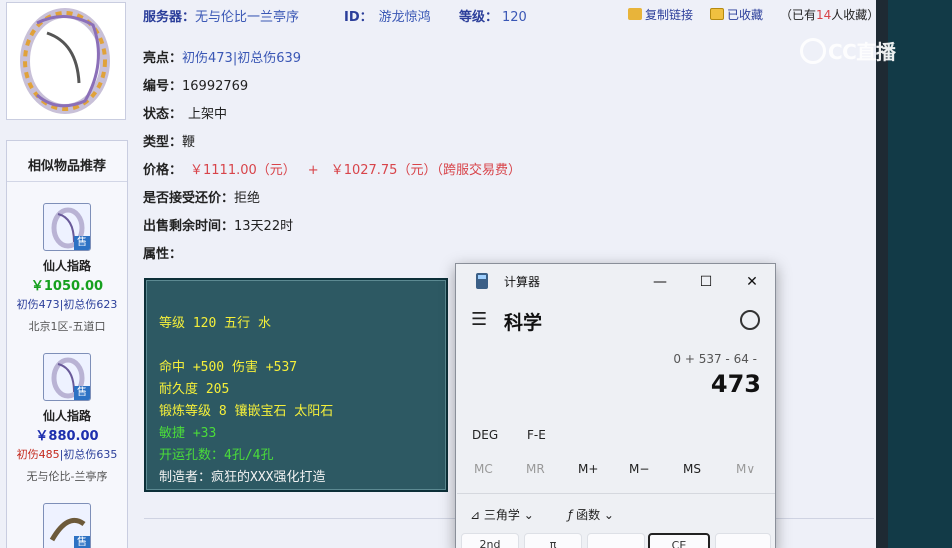 The height and width of the screenshot is (548, 952). I want to click on recommend-item-stats: 初伤485|初总伤635, so click(67, 454).